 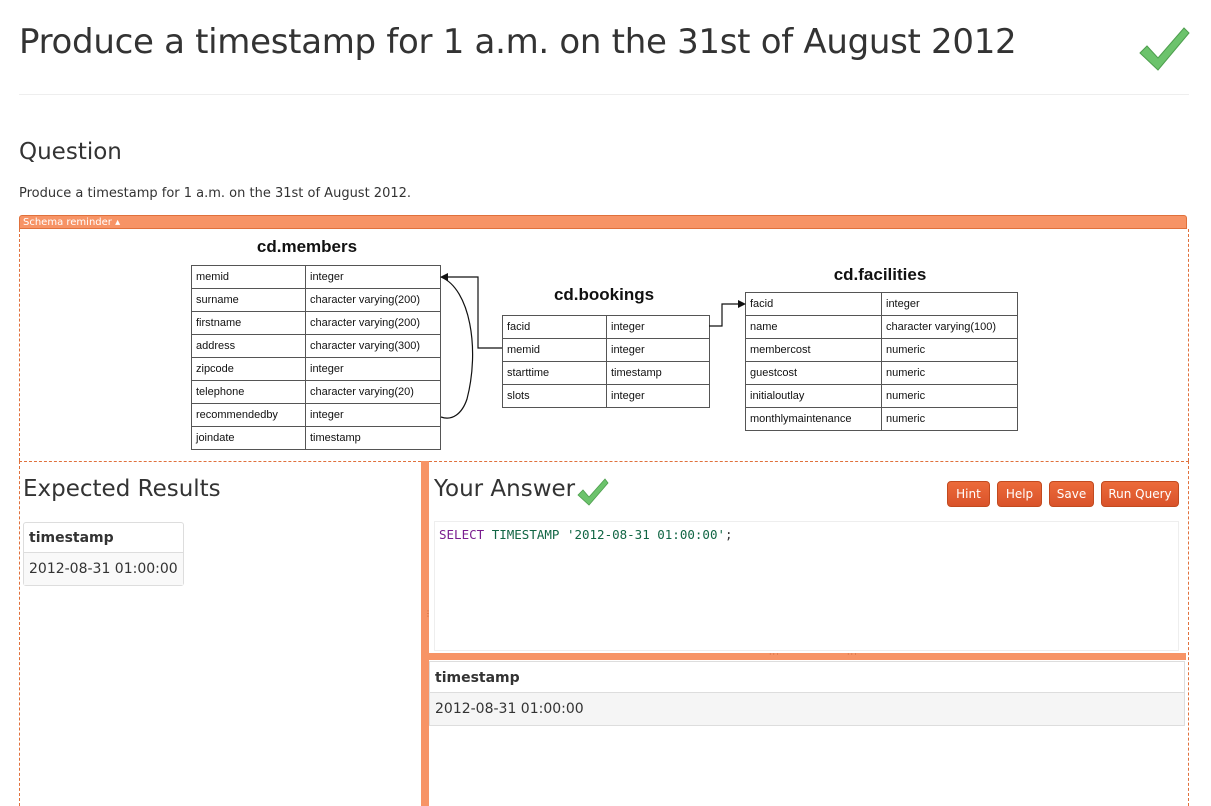 What do you see at coordinates (518, 396) in the screenshot?
I see `schema-column-name: slots` at bounding box center [518, 396].